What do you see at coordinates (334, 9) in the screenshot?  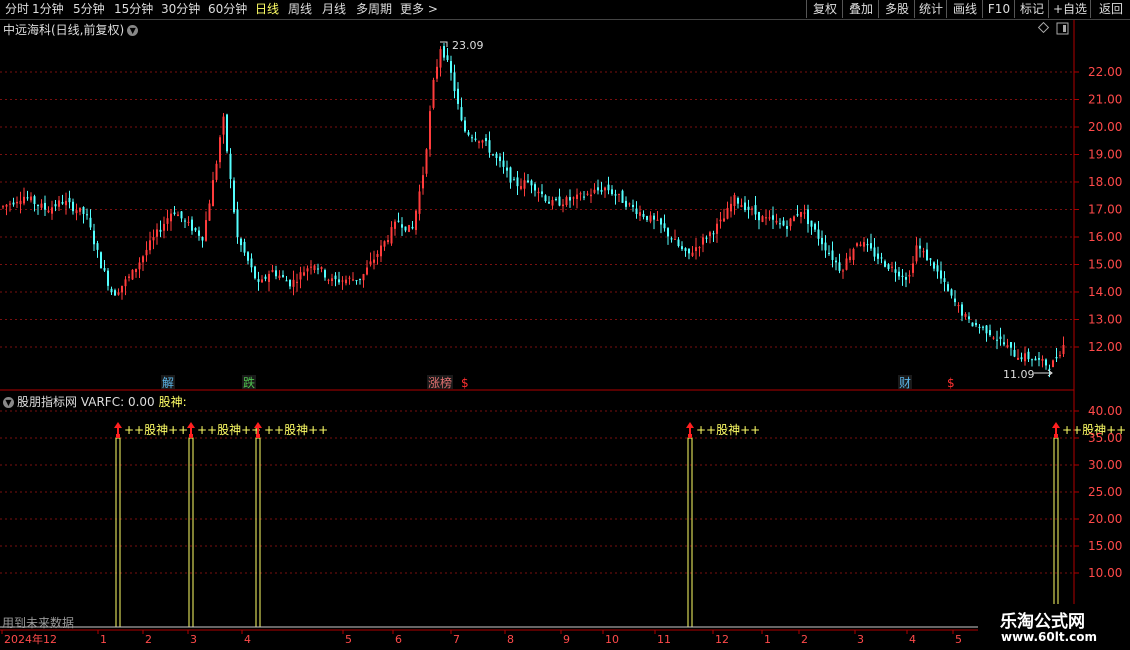 I see `tab-monthly: 月线` at bounding box center [334, 9].